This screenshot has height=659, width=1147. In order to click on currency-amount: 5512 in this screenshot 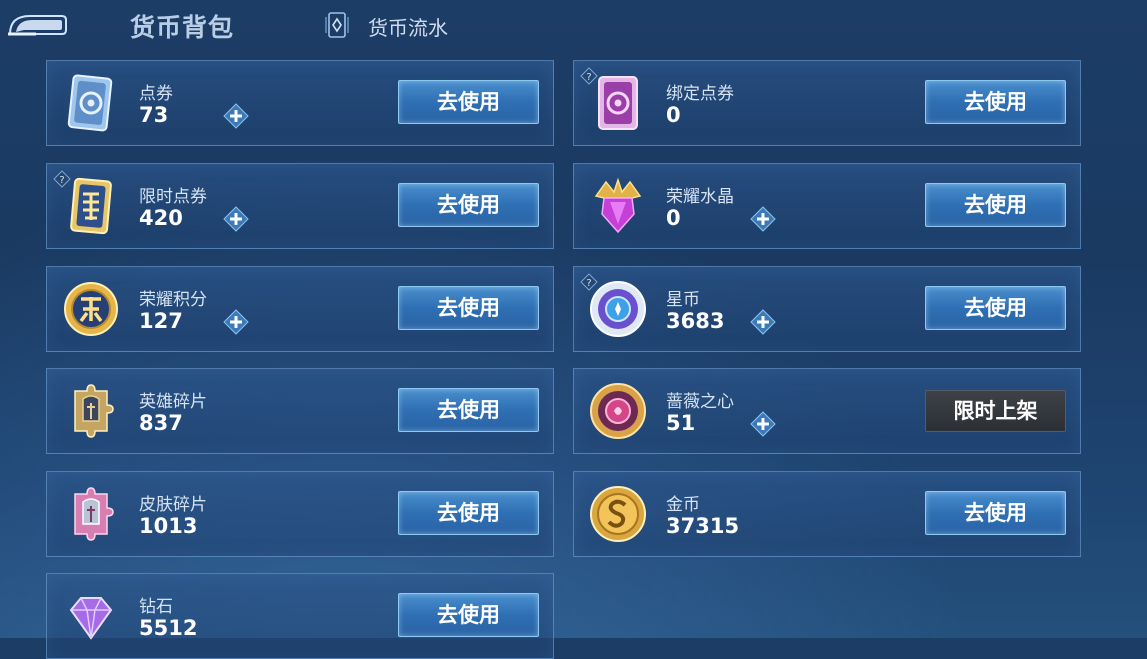, I will do `click(168, 628)`.